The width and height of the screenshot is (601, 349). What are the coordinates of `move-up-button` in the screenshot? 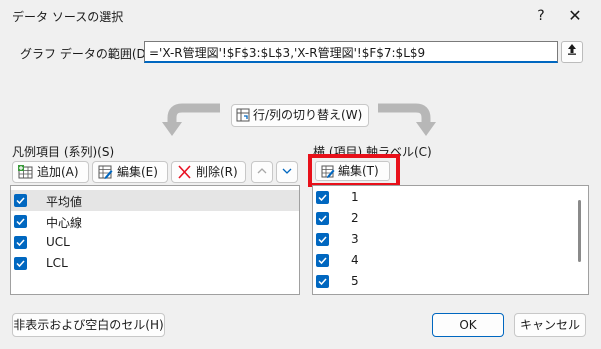 It's located at (262, 172).